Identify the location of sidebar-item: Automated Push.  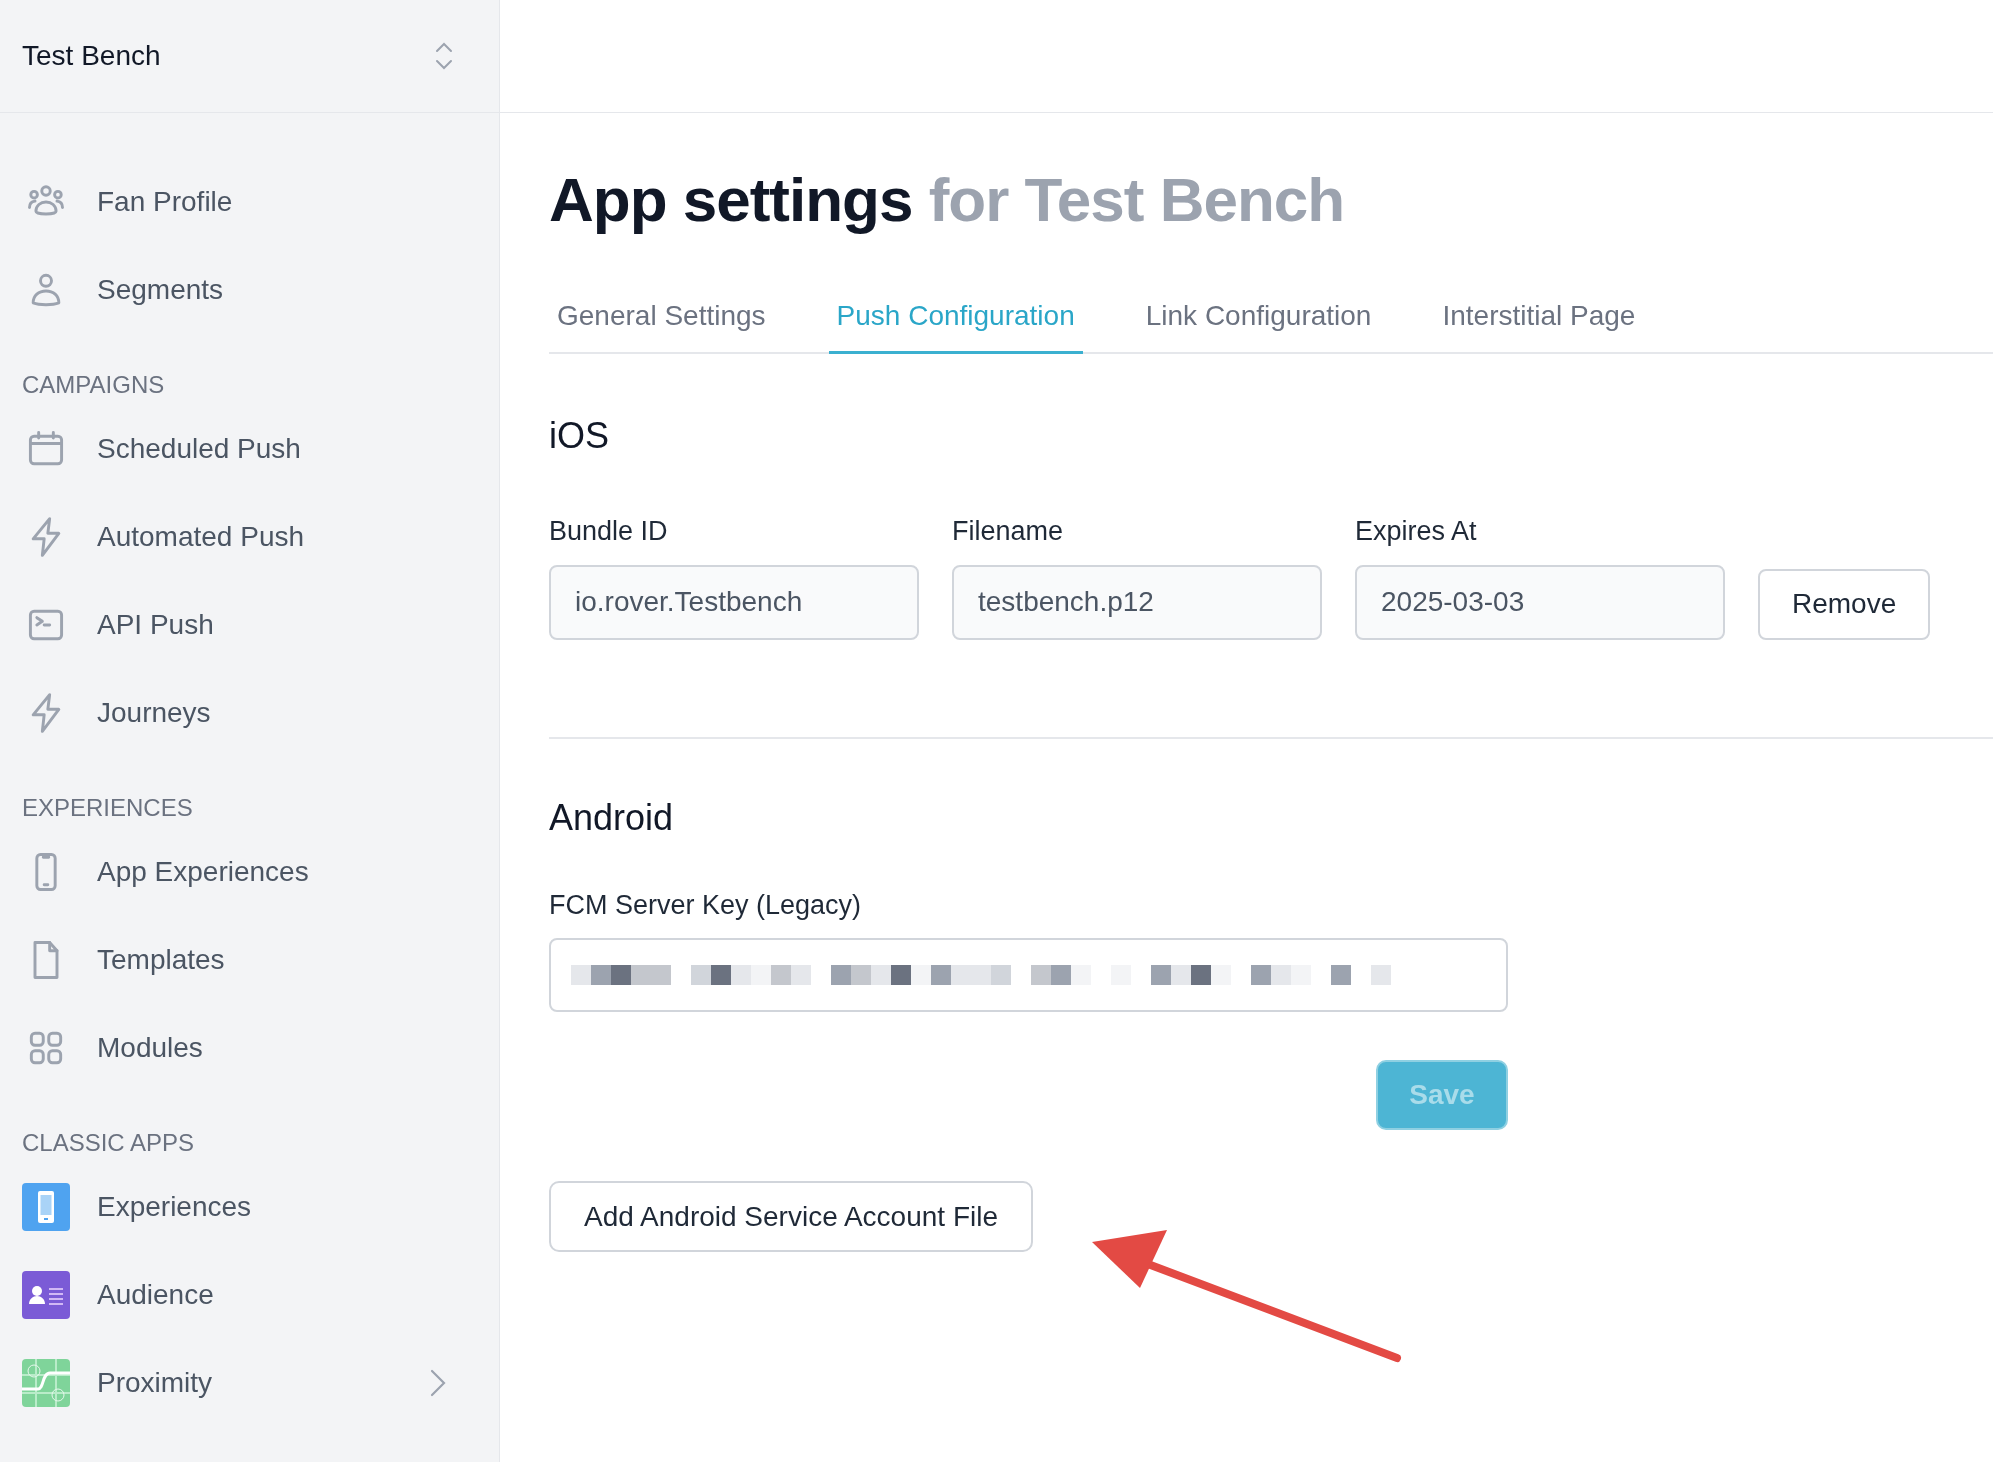
(249, 537).